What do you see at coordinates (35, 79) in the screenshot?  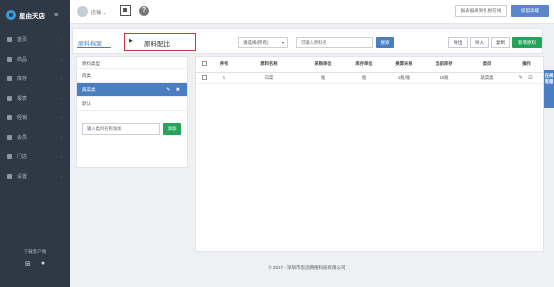 I see `sidebar-item-inventory: 库存 ›` at bounding box center [35, 79].